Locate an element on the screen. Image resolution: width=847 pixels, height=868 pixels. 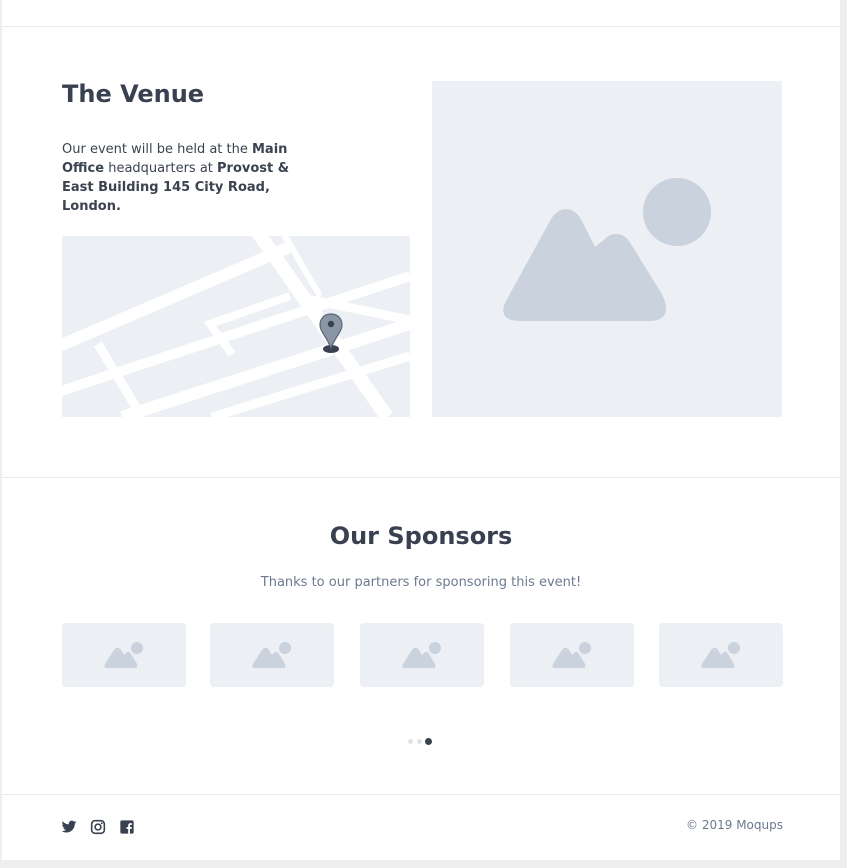
footer-divider is located at coordinates (421, 794).